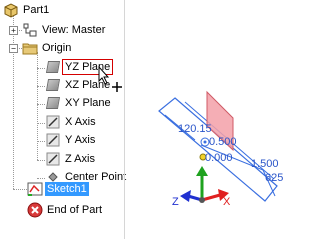 The image size is (320, 240). What do you see at coordinates (57, 48) in the screenshot?
I see `tree-item-label: Origin` at bounding box center [57, 48].